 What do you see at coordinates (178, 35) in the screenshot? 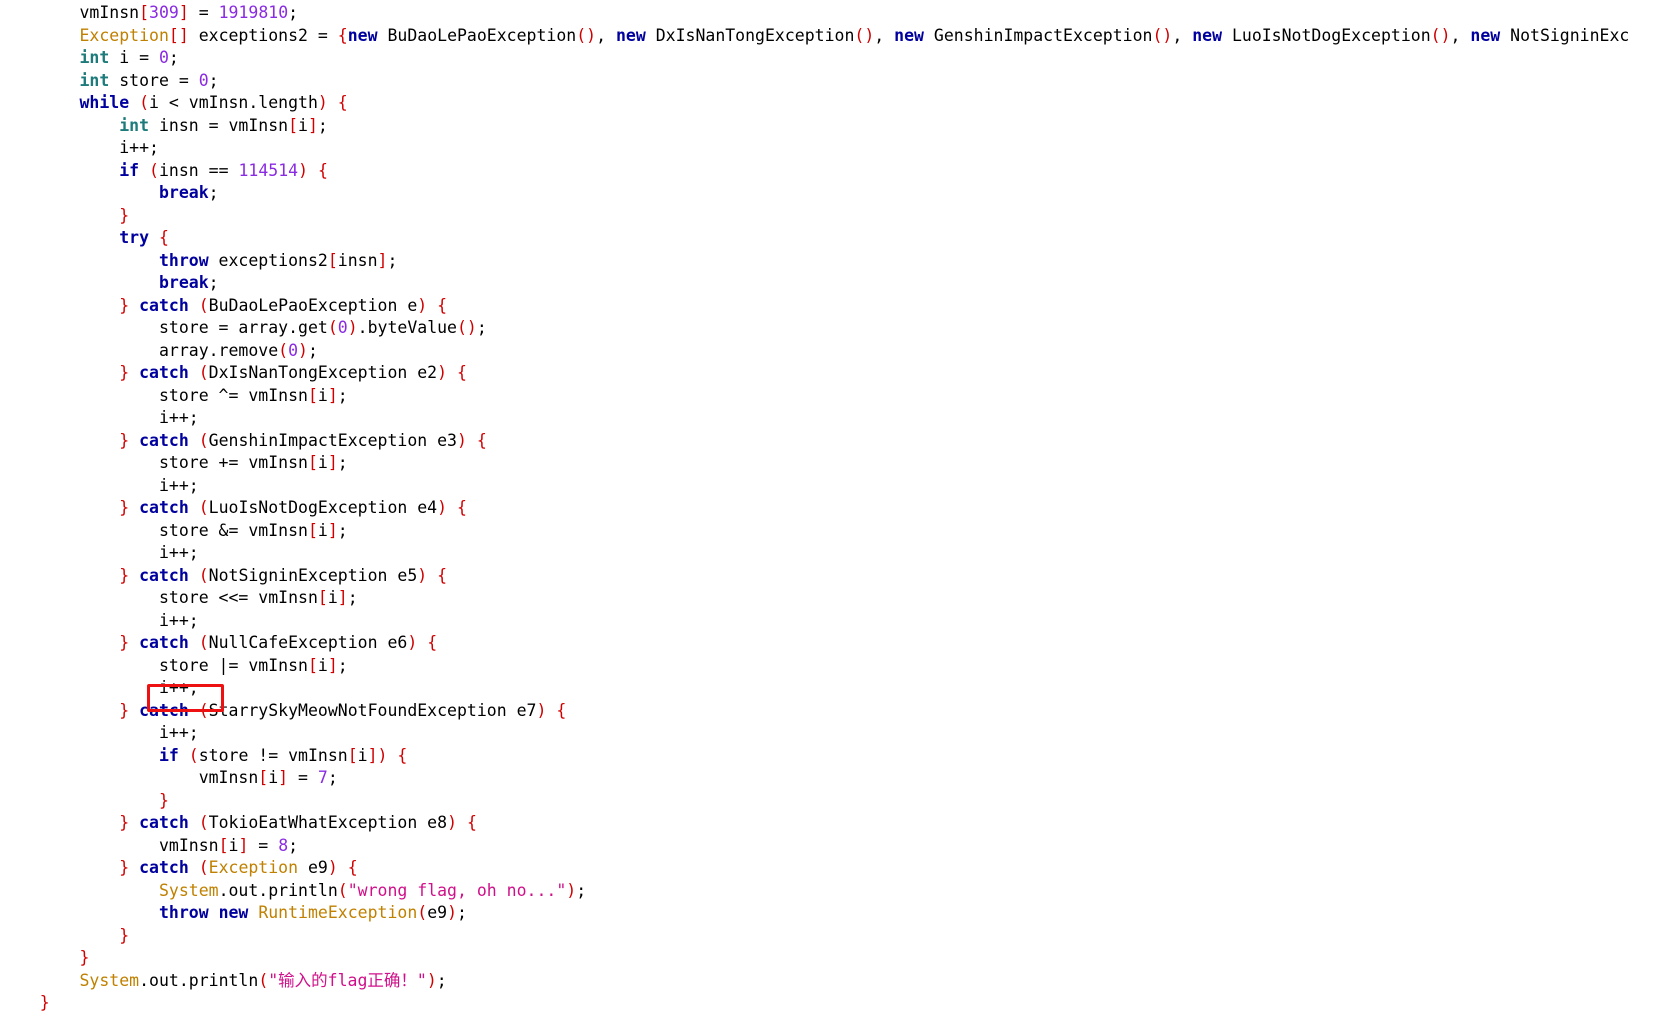
I see `code-token: []` at bounding box center [178, 35].